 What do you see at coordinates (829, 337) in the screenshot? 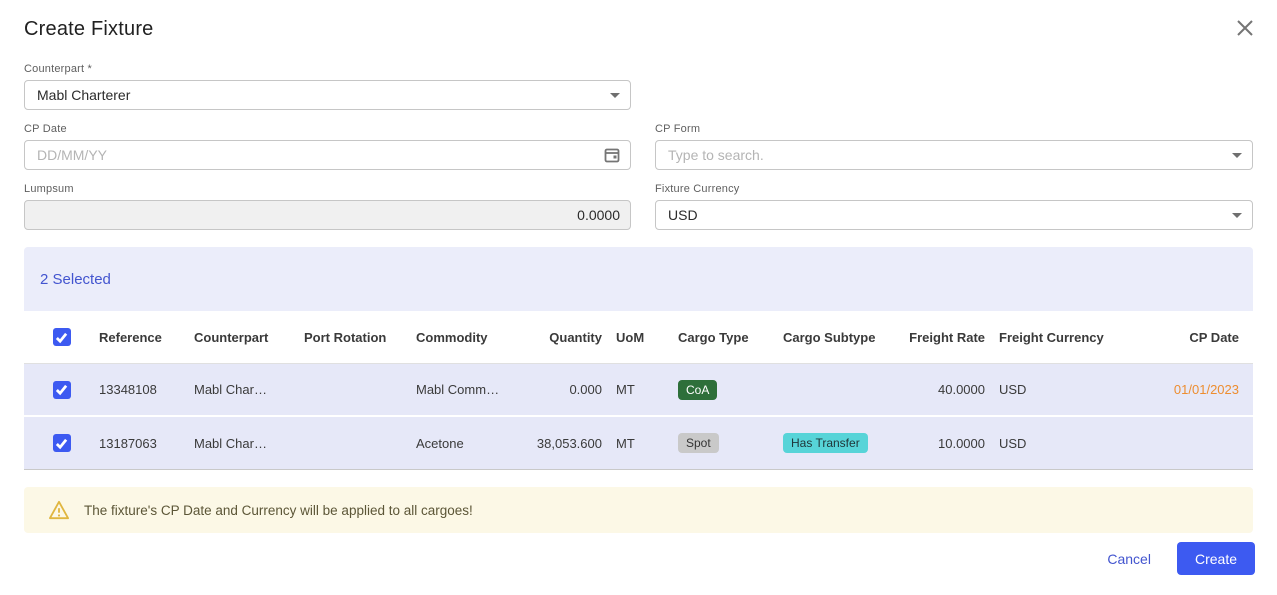
I see `col-cargo-subtype: Cargo Subtype` at bounding box center [829, 337].